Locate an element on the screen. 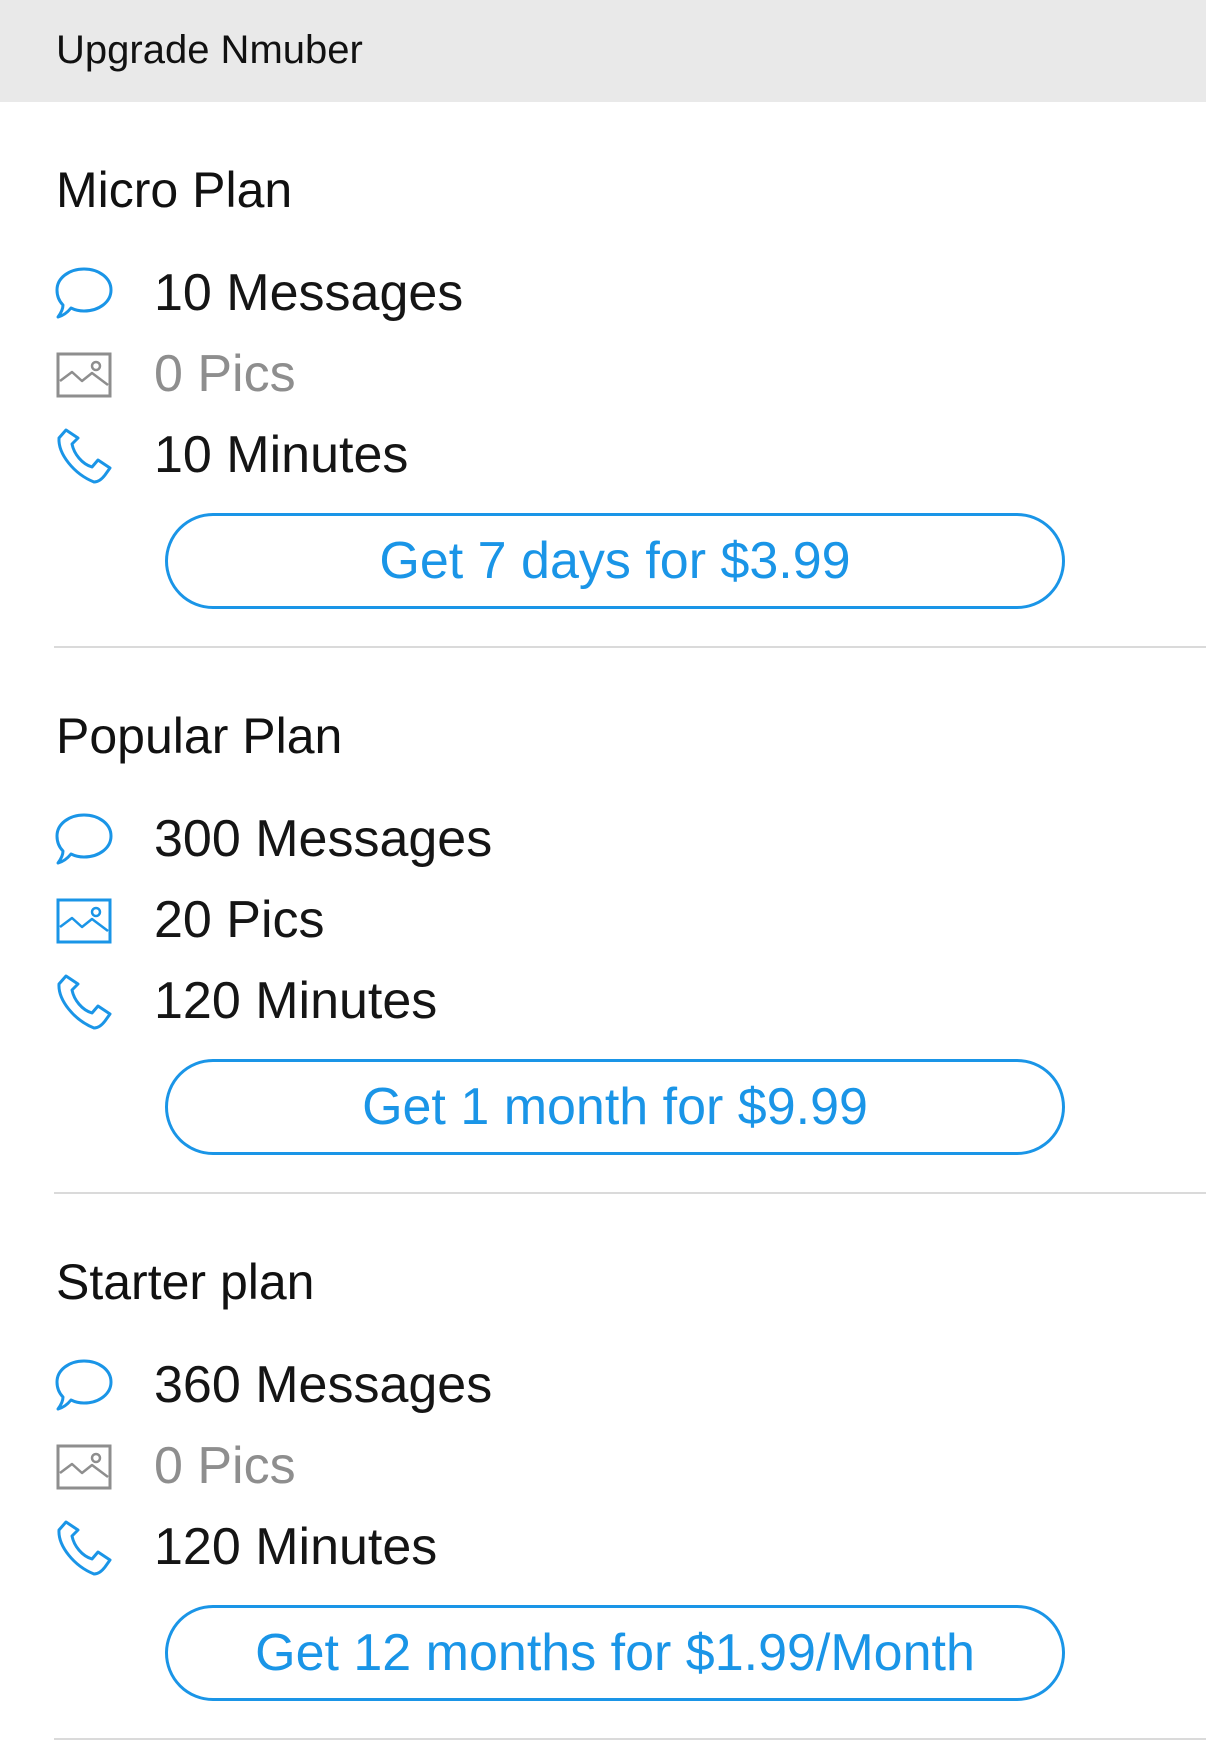 The image size is (1206, 1746). feature-row-messages: 360 Messages is located at coordinates (603, 1384).